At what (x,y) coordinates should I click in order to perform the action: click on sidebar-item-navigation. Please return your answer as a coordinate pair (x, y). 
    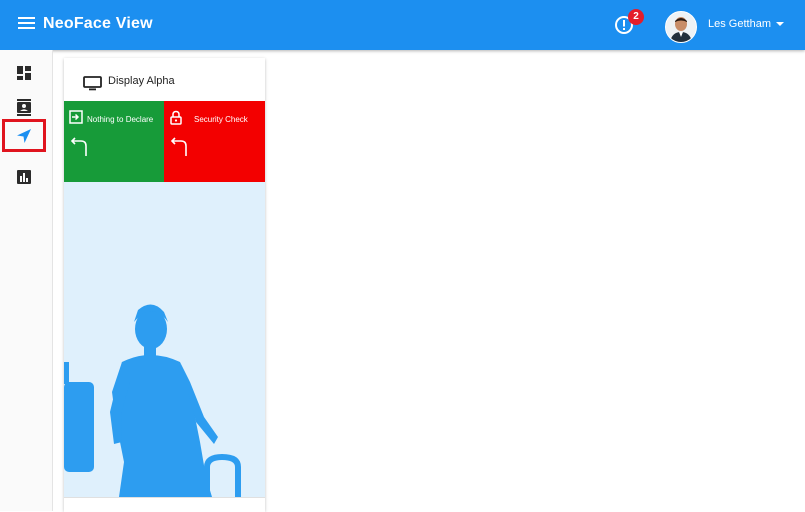
    Looking at the image, I should click on (24, 135).